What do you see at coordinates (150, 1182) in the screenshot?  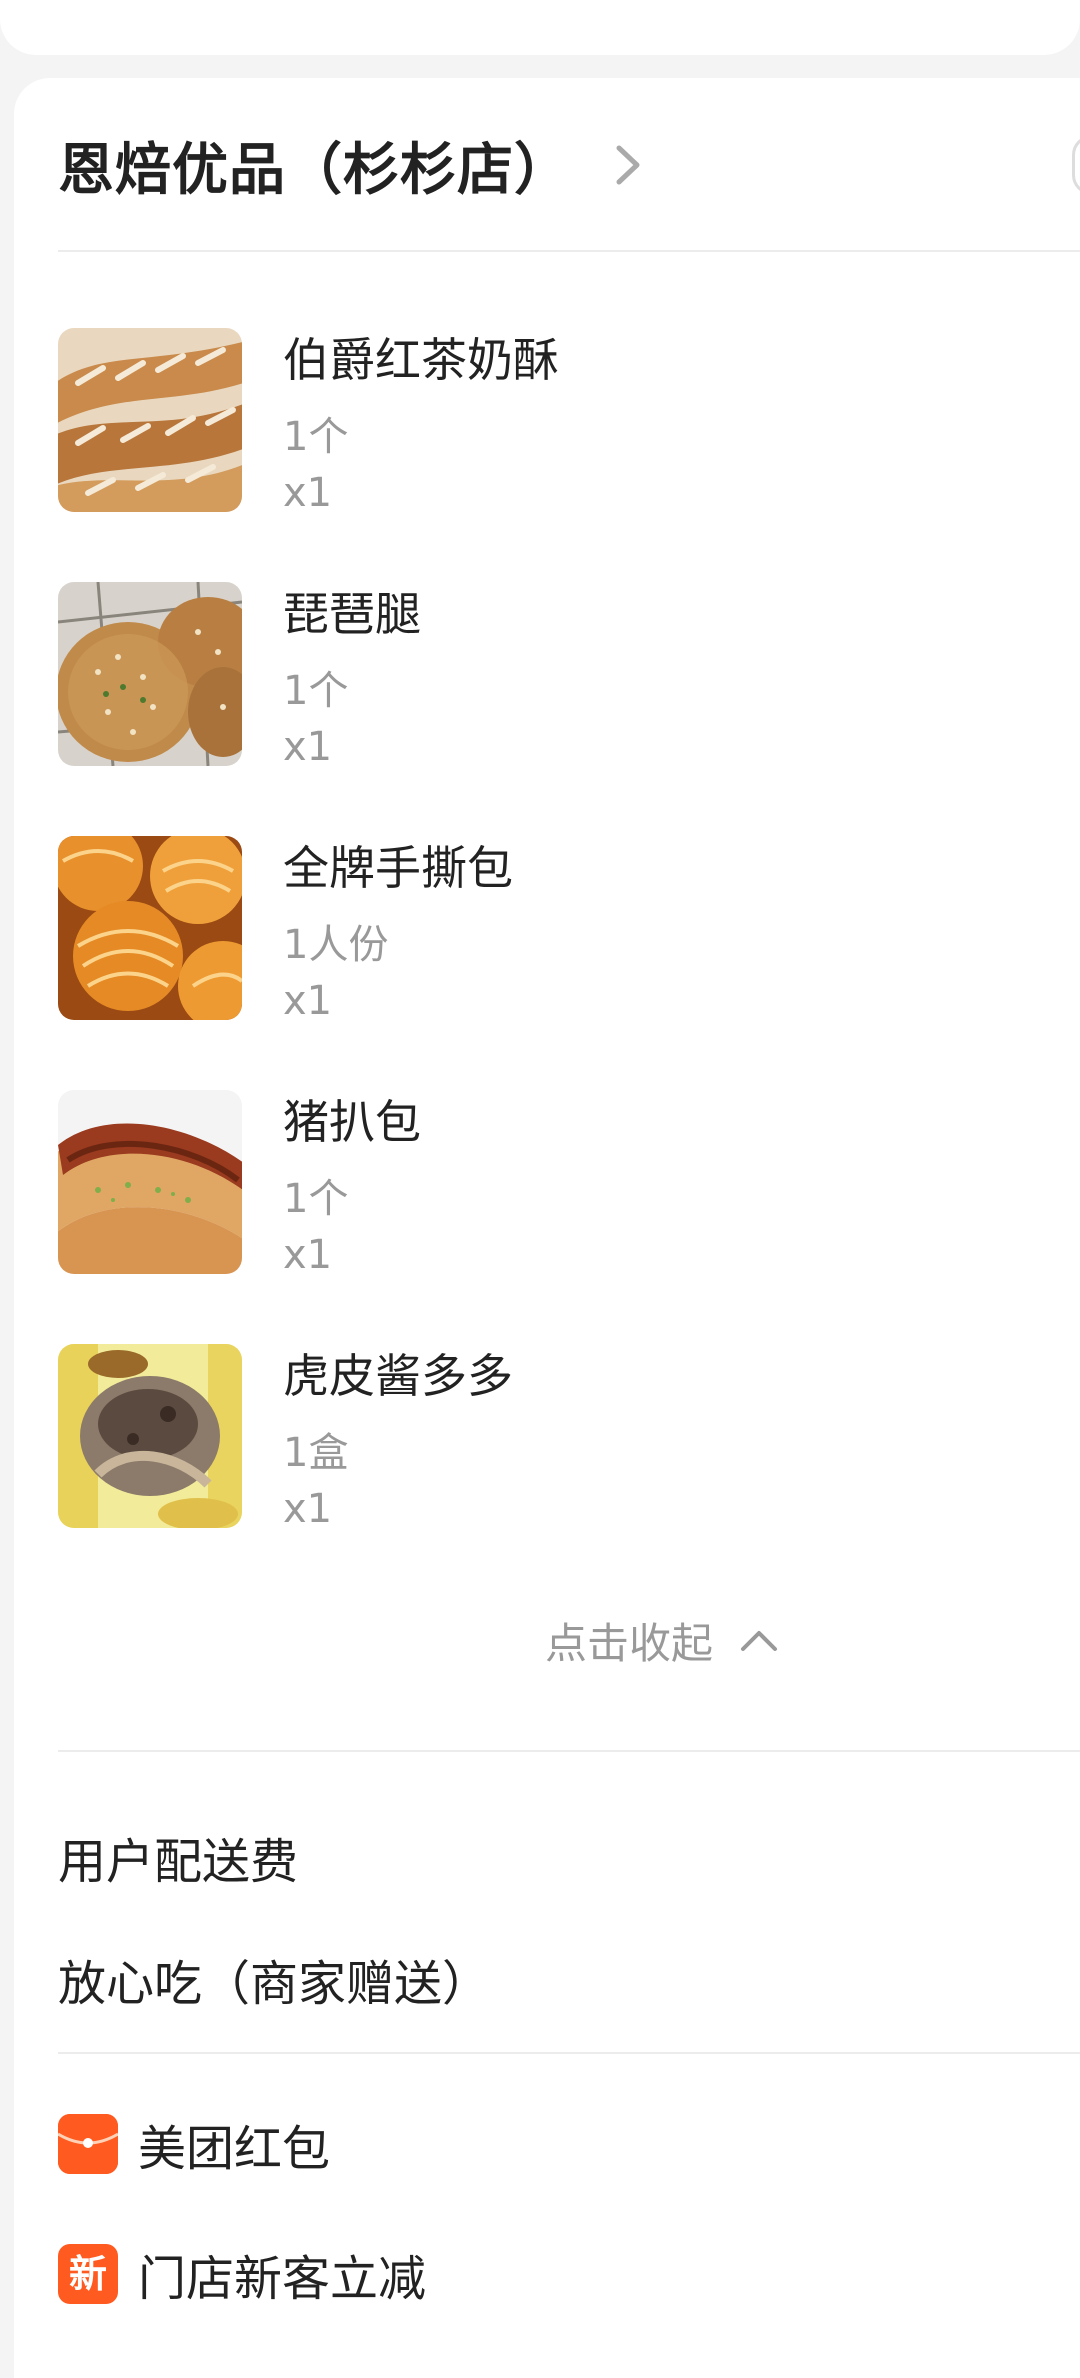 I see `pork-chop-bun-photo` at bounding box center [150, 1182].